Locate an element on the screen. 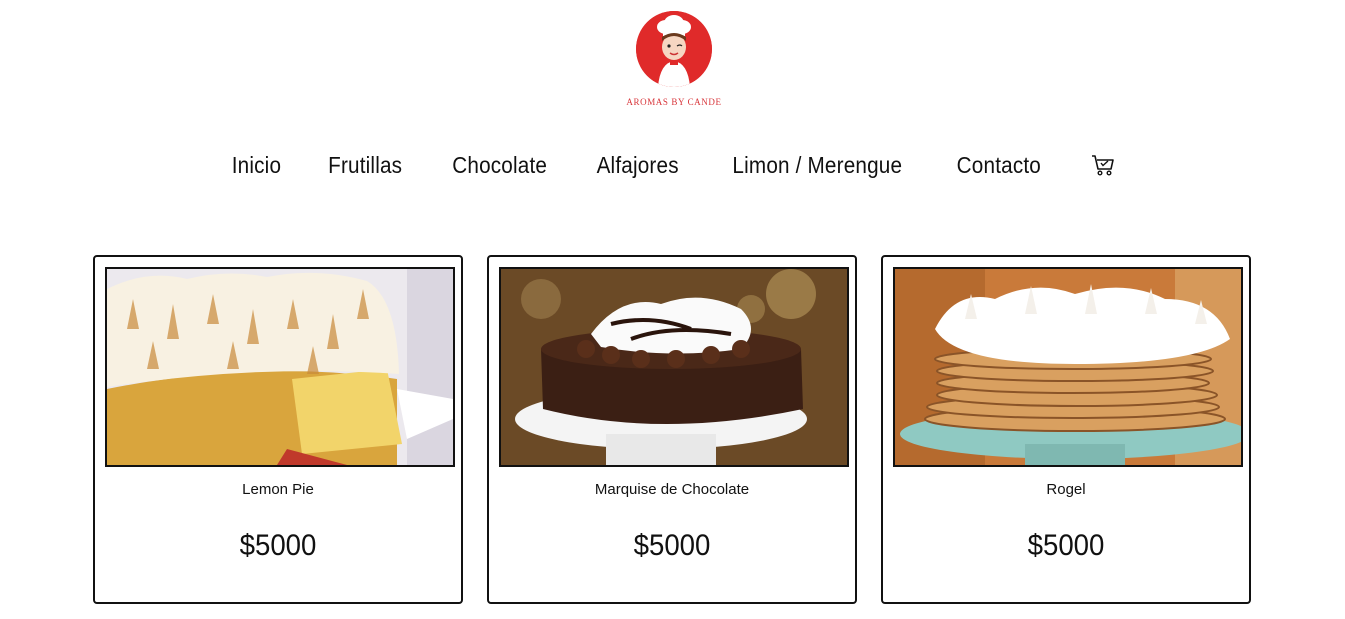  nav-item-limon-merengue: Limon / Merengue is located at coordinates (818, 165).